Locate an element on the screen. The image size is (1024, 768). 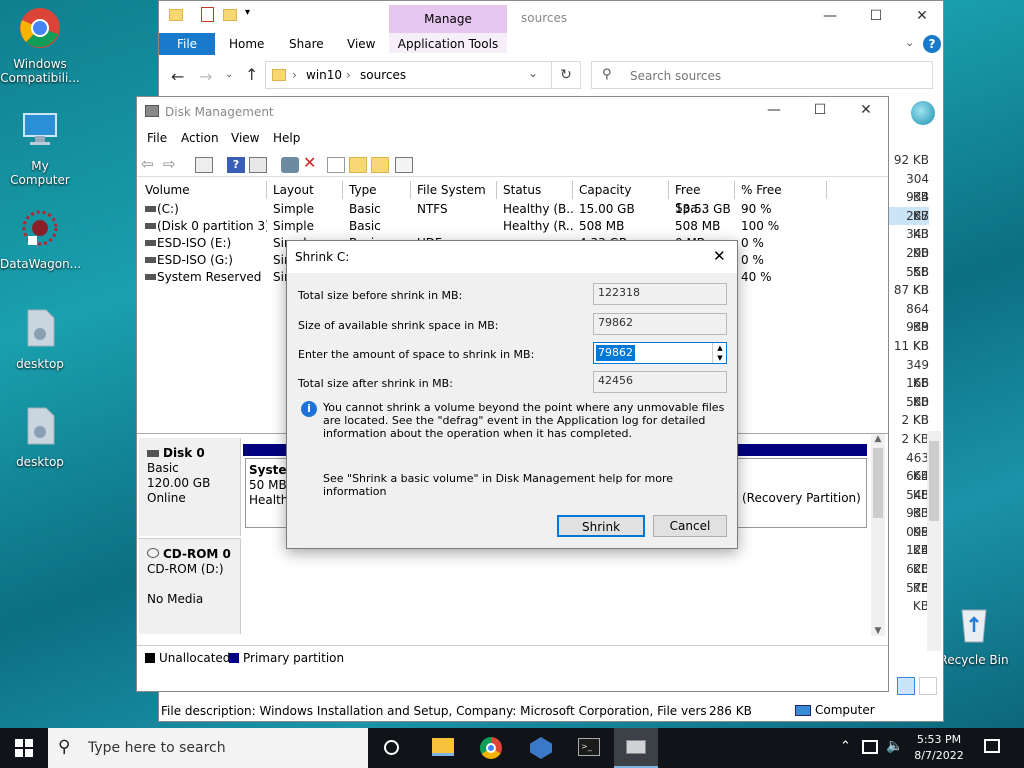
menu-action: Action is located at coordinates (200, 138).